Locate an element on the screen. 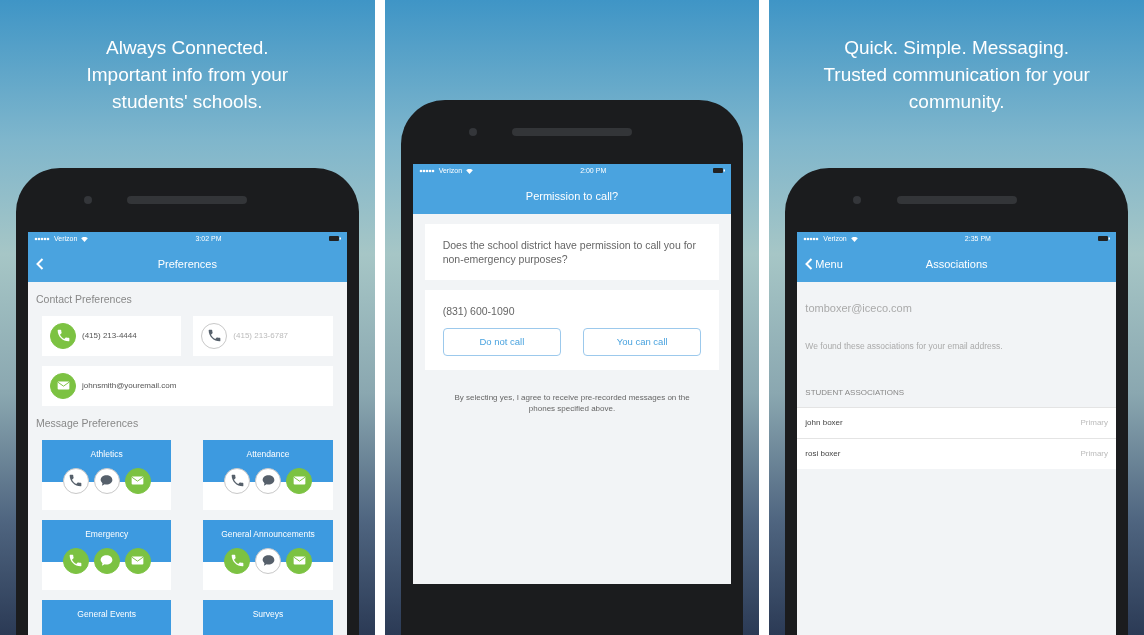 The image size is (1144, 635). phone-number: (415) 213-4444 is located at coordinates (109, 335).